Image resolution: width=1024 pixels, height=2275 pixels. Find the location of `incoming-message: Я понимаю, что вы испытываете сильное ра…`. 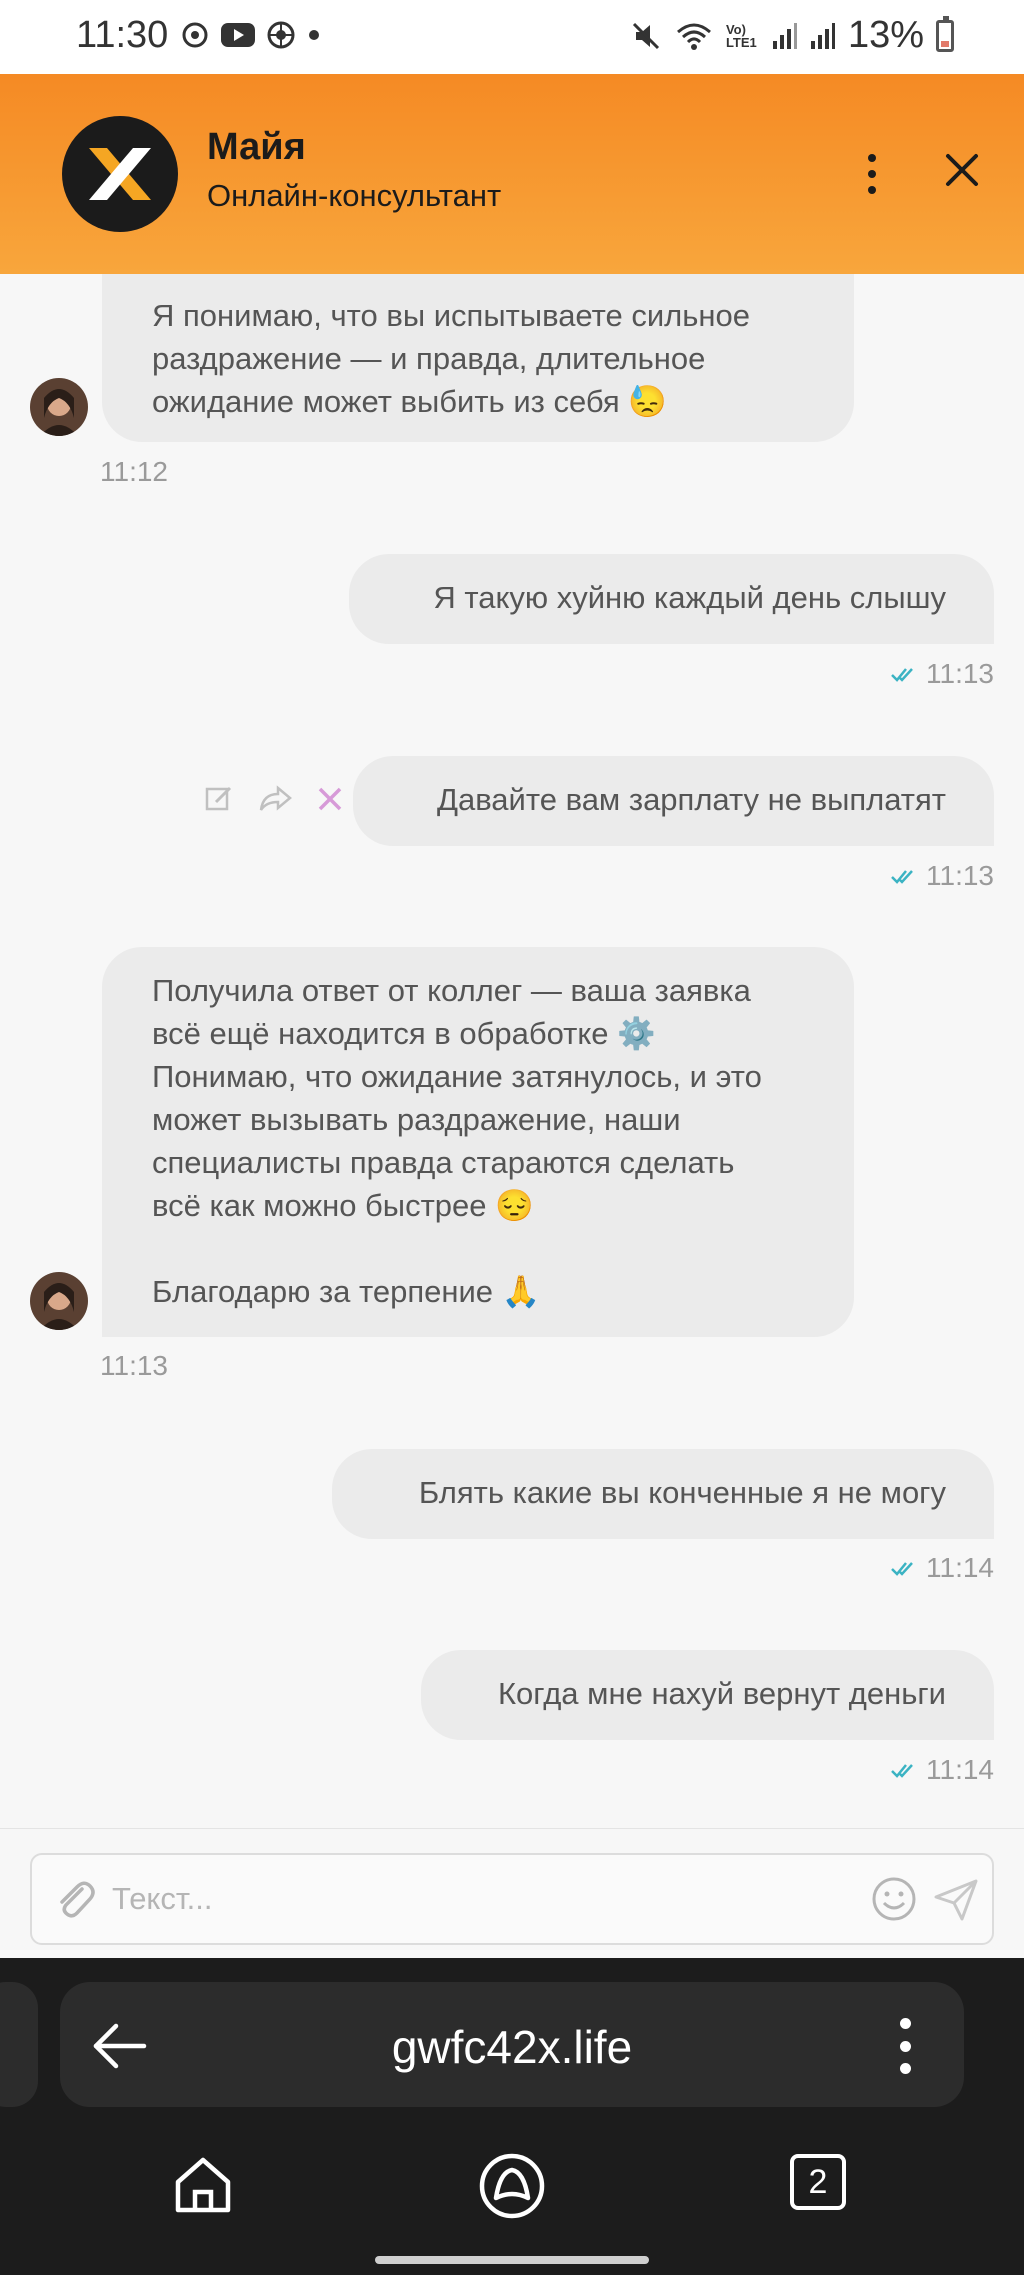

incoming-message: Я понимаю, что вы испытываете сильное ра… is located at coordinates (478, 358).